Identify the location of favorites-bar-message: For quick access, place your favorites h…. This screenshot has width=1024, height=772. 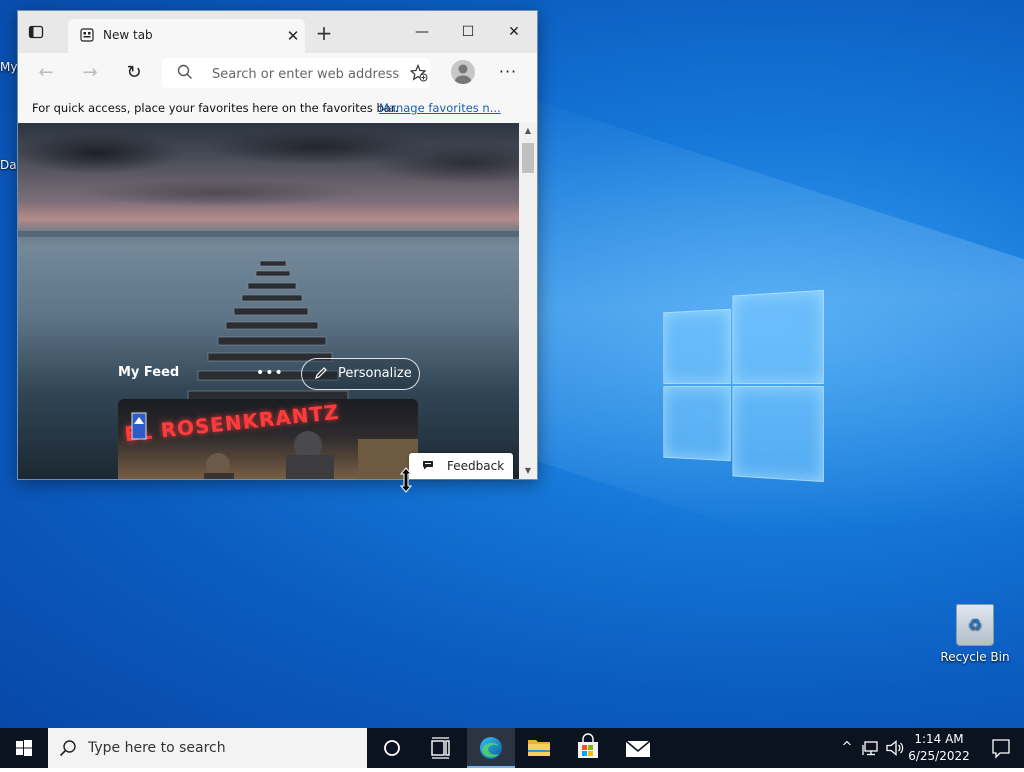
(215, 108).